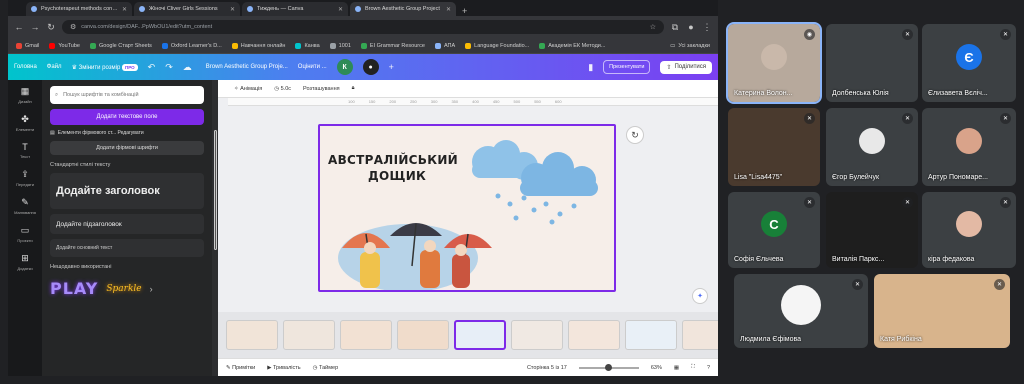 This screenshot has width=1024, height=384. I want to click on add-text-box-button: Додати текстове поле, so click(127, 117).